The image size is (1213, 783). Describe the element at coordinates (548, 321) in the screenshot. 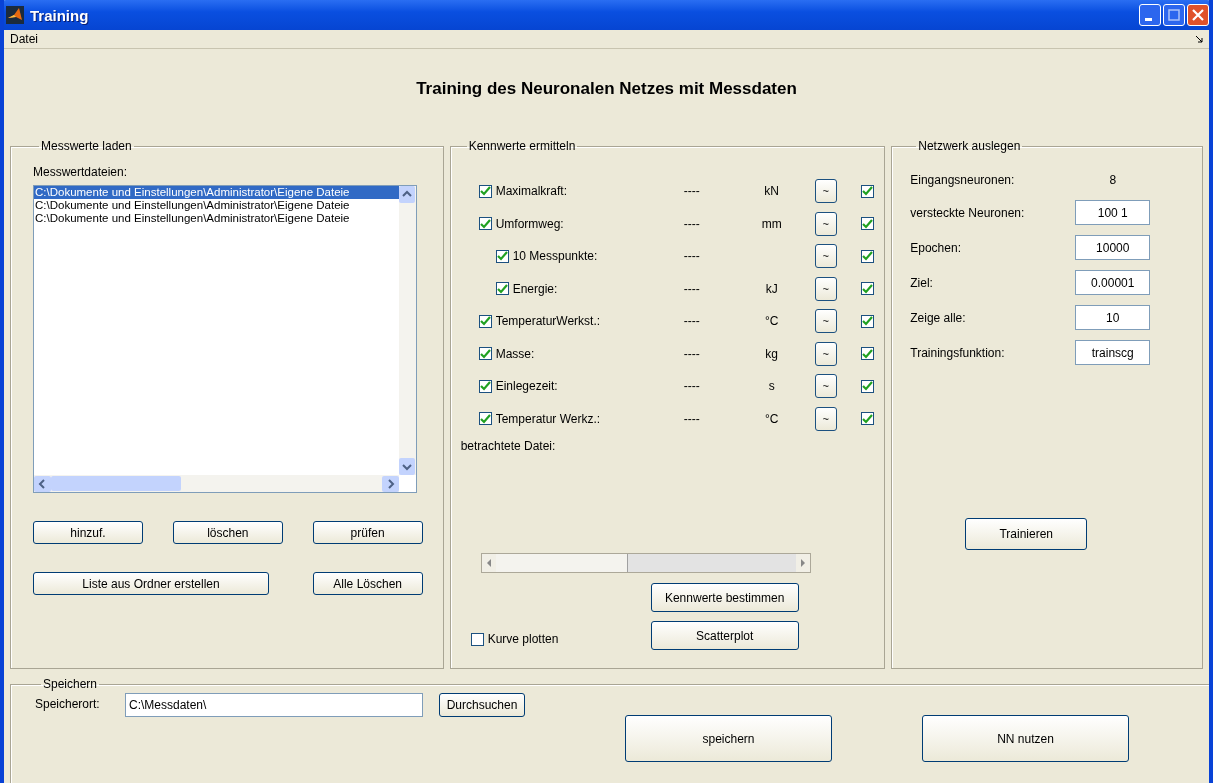

I see `feature-label: TemperaturWerkst.:` at that location.